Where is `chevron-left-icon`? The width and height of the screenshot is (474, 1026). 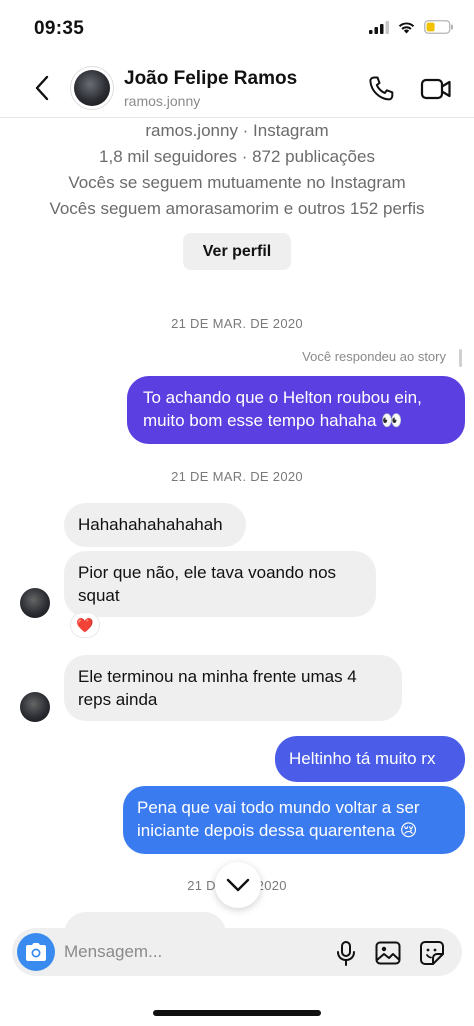 chevron-left-icon is located at coordinates (42, 88).